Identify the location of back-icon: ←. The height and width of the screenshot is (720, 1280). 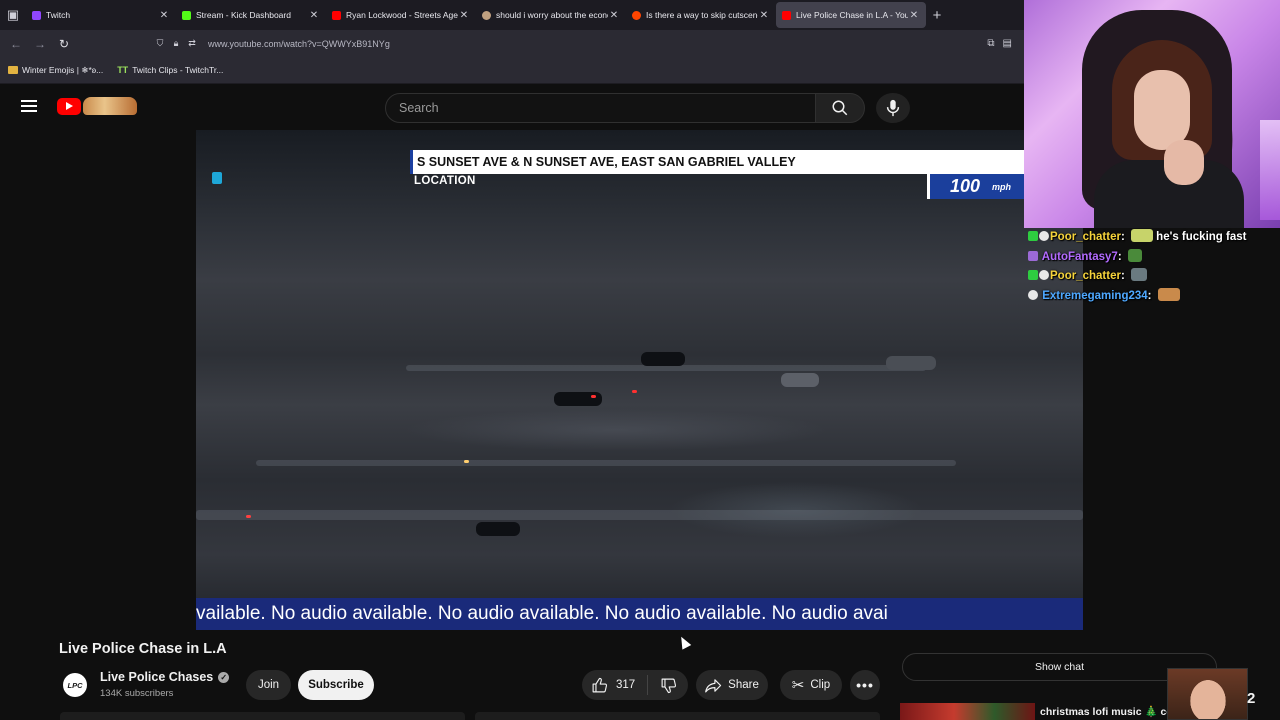
(16, 44).